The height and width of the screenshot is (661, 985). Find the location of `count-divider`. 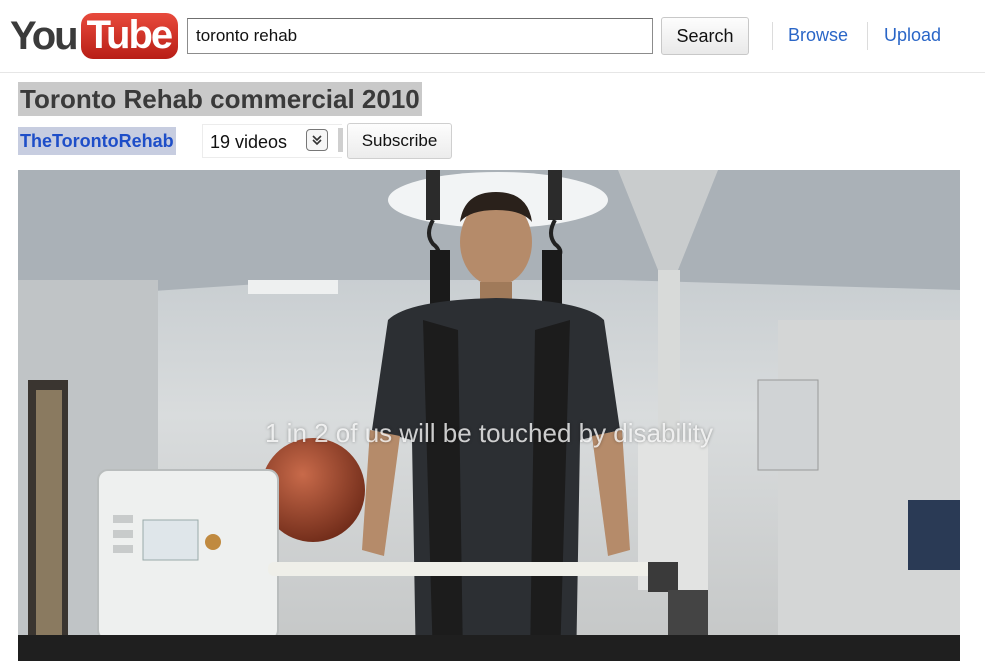

count-divider is located at coordinates (340, 140).